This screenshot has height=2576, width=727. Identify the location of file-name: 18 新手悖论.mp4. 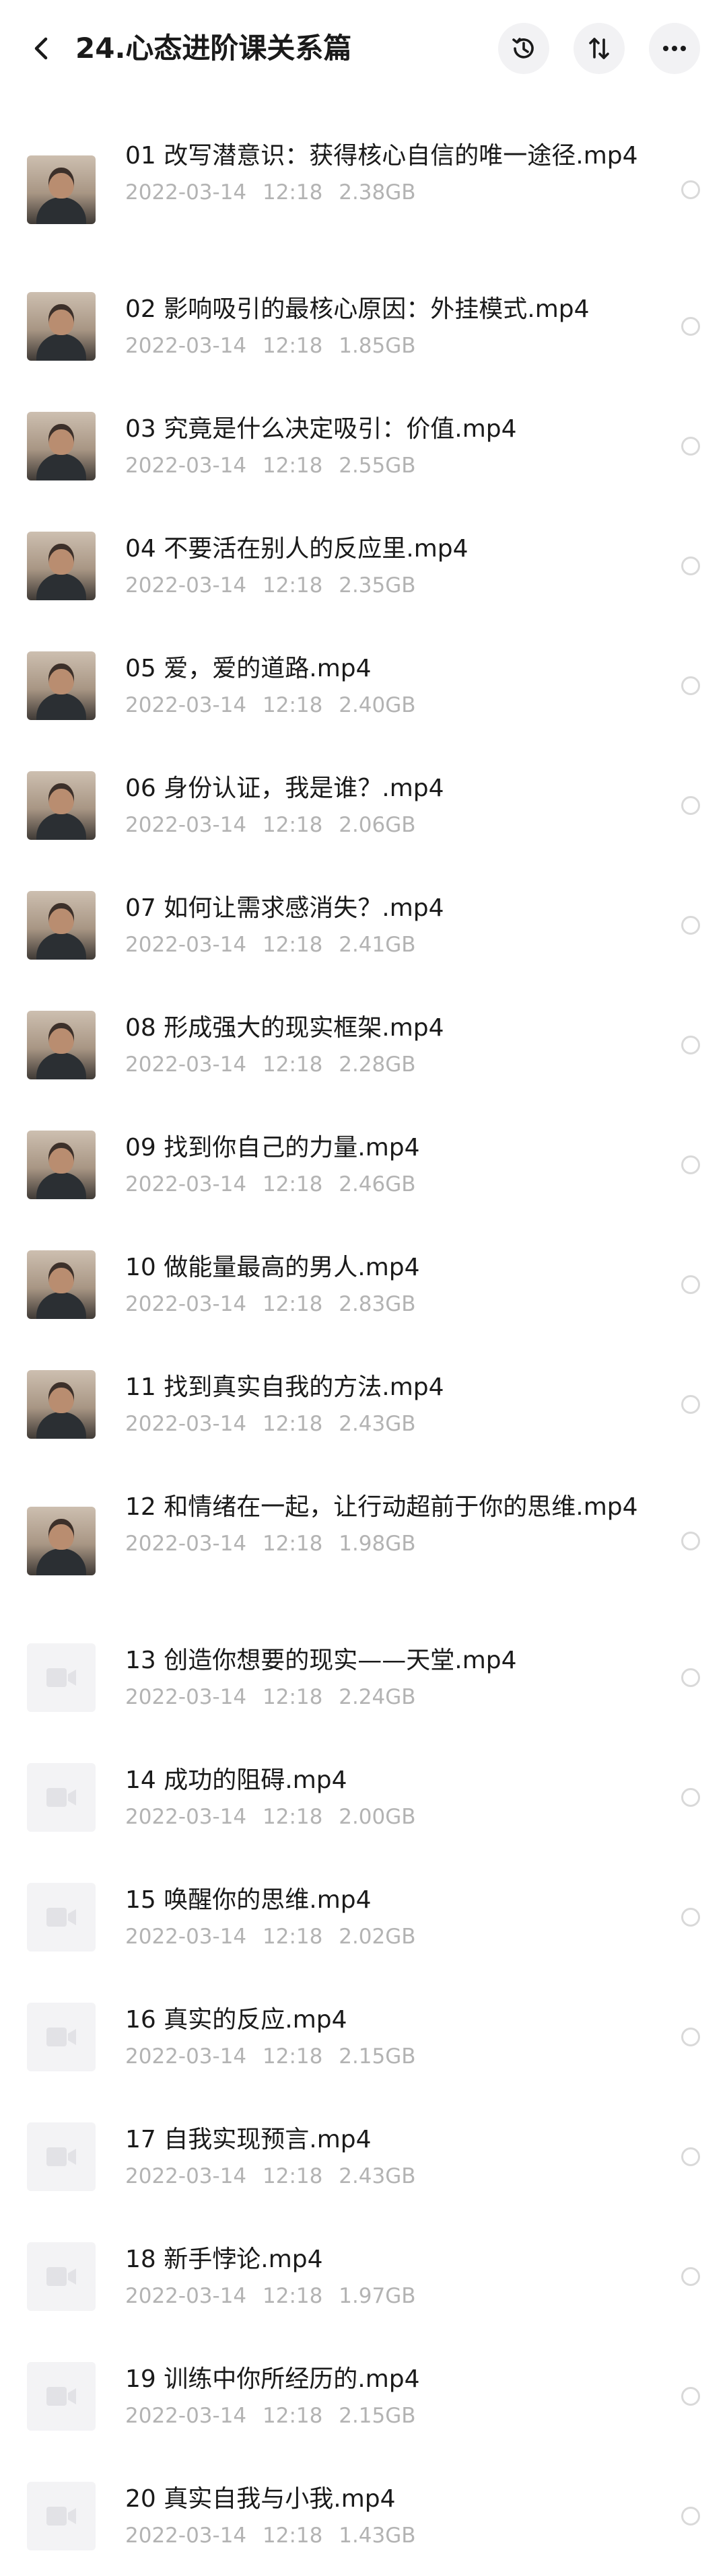
(224, 2259).